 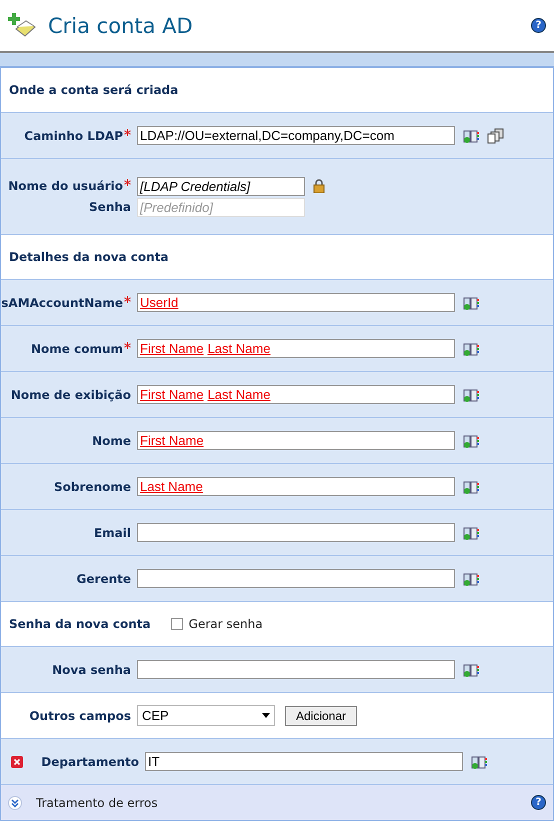 I want to click on field-label: Email, so click(x=112, y=533).